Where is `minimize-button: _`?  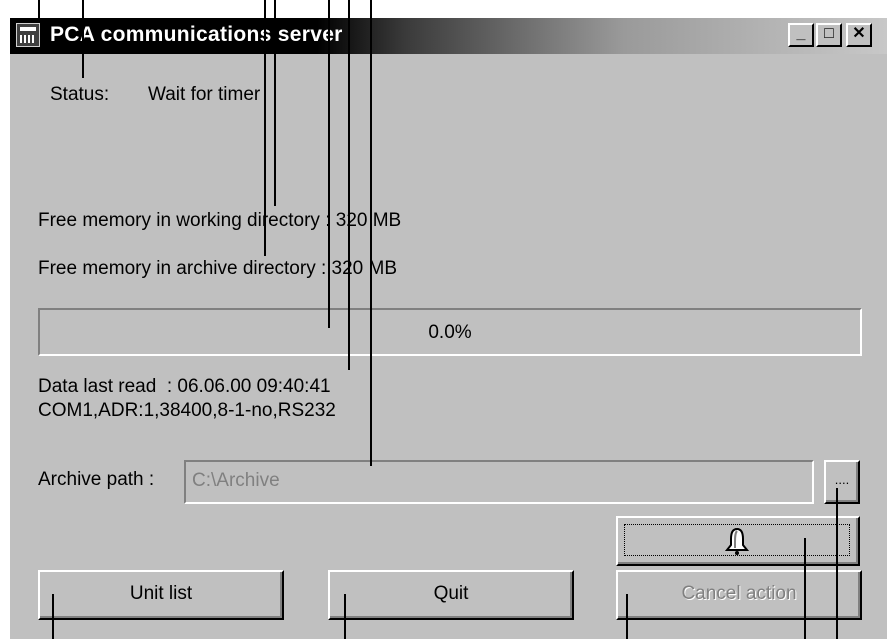 minimize-button: _ is located at coordinates (801, 35).